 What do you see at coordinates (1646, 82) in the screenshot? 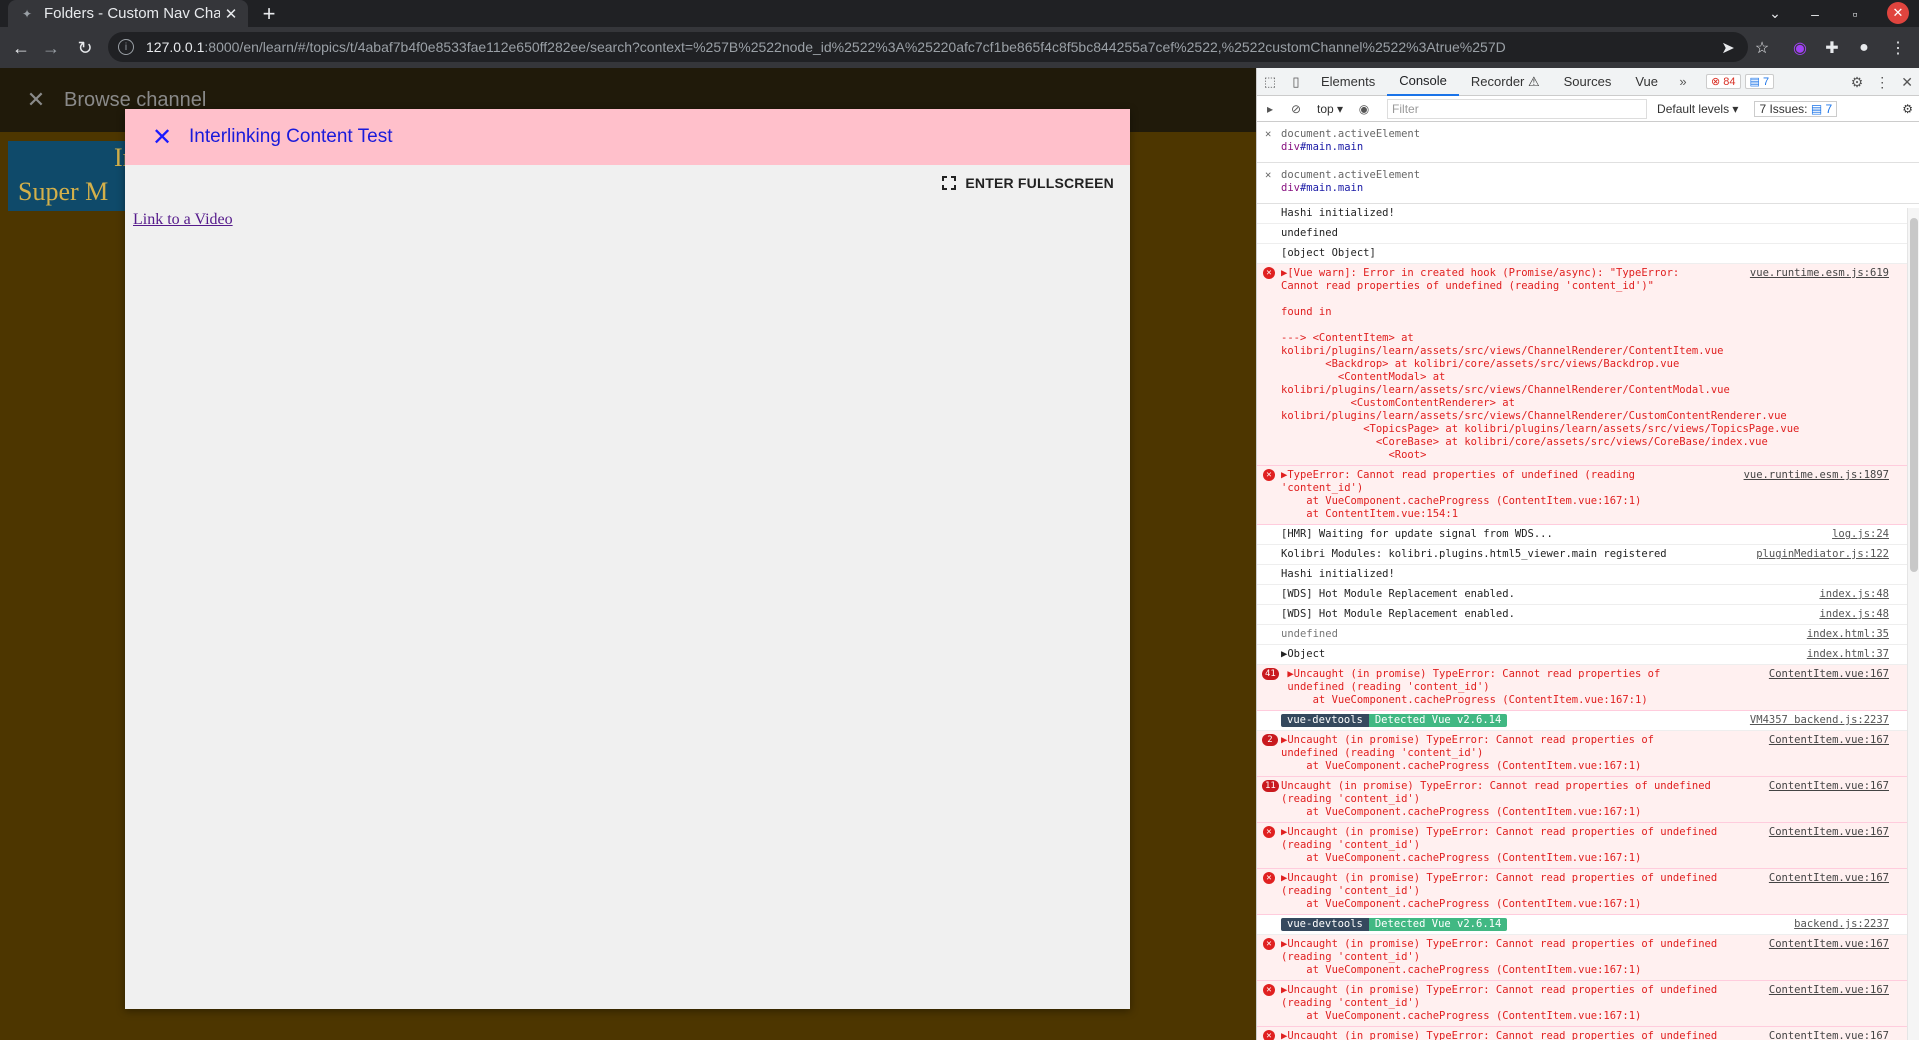
I see `tab-vue: Vue` at bounding box center [1646, 82].